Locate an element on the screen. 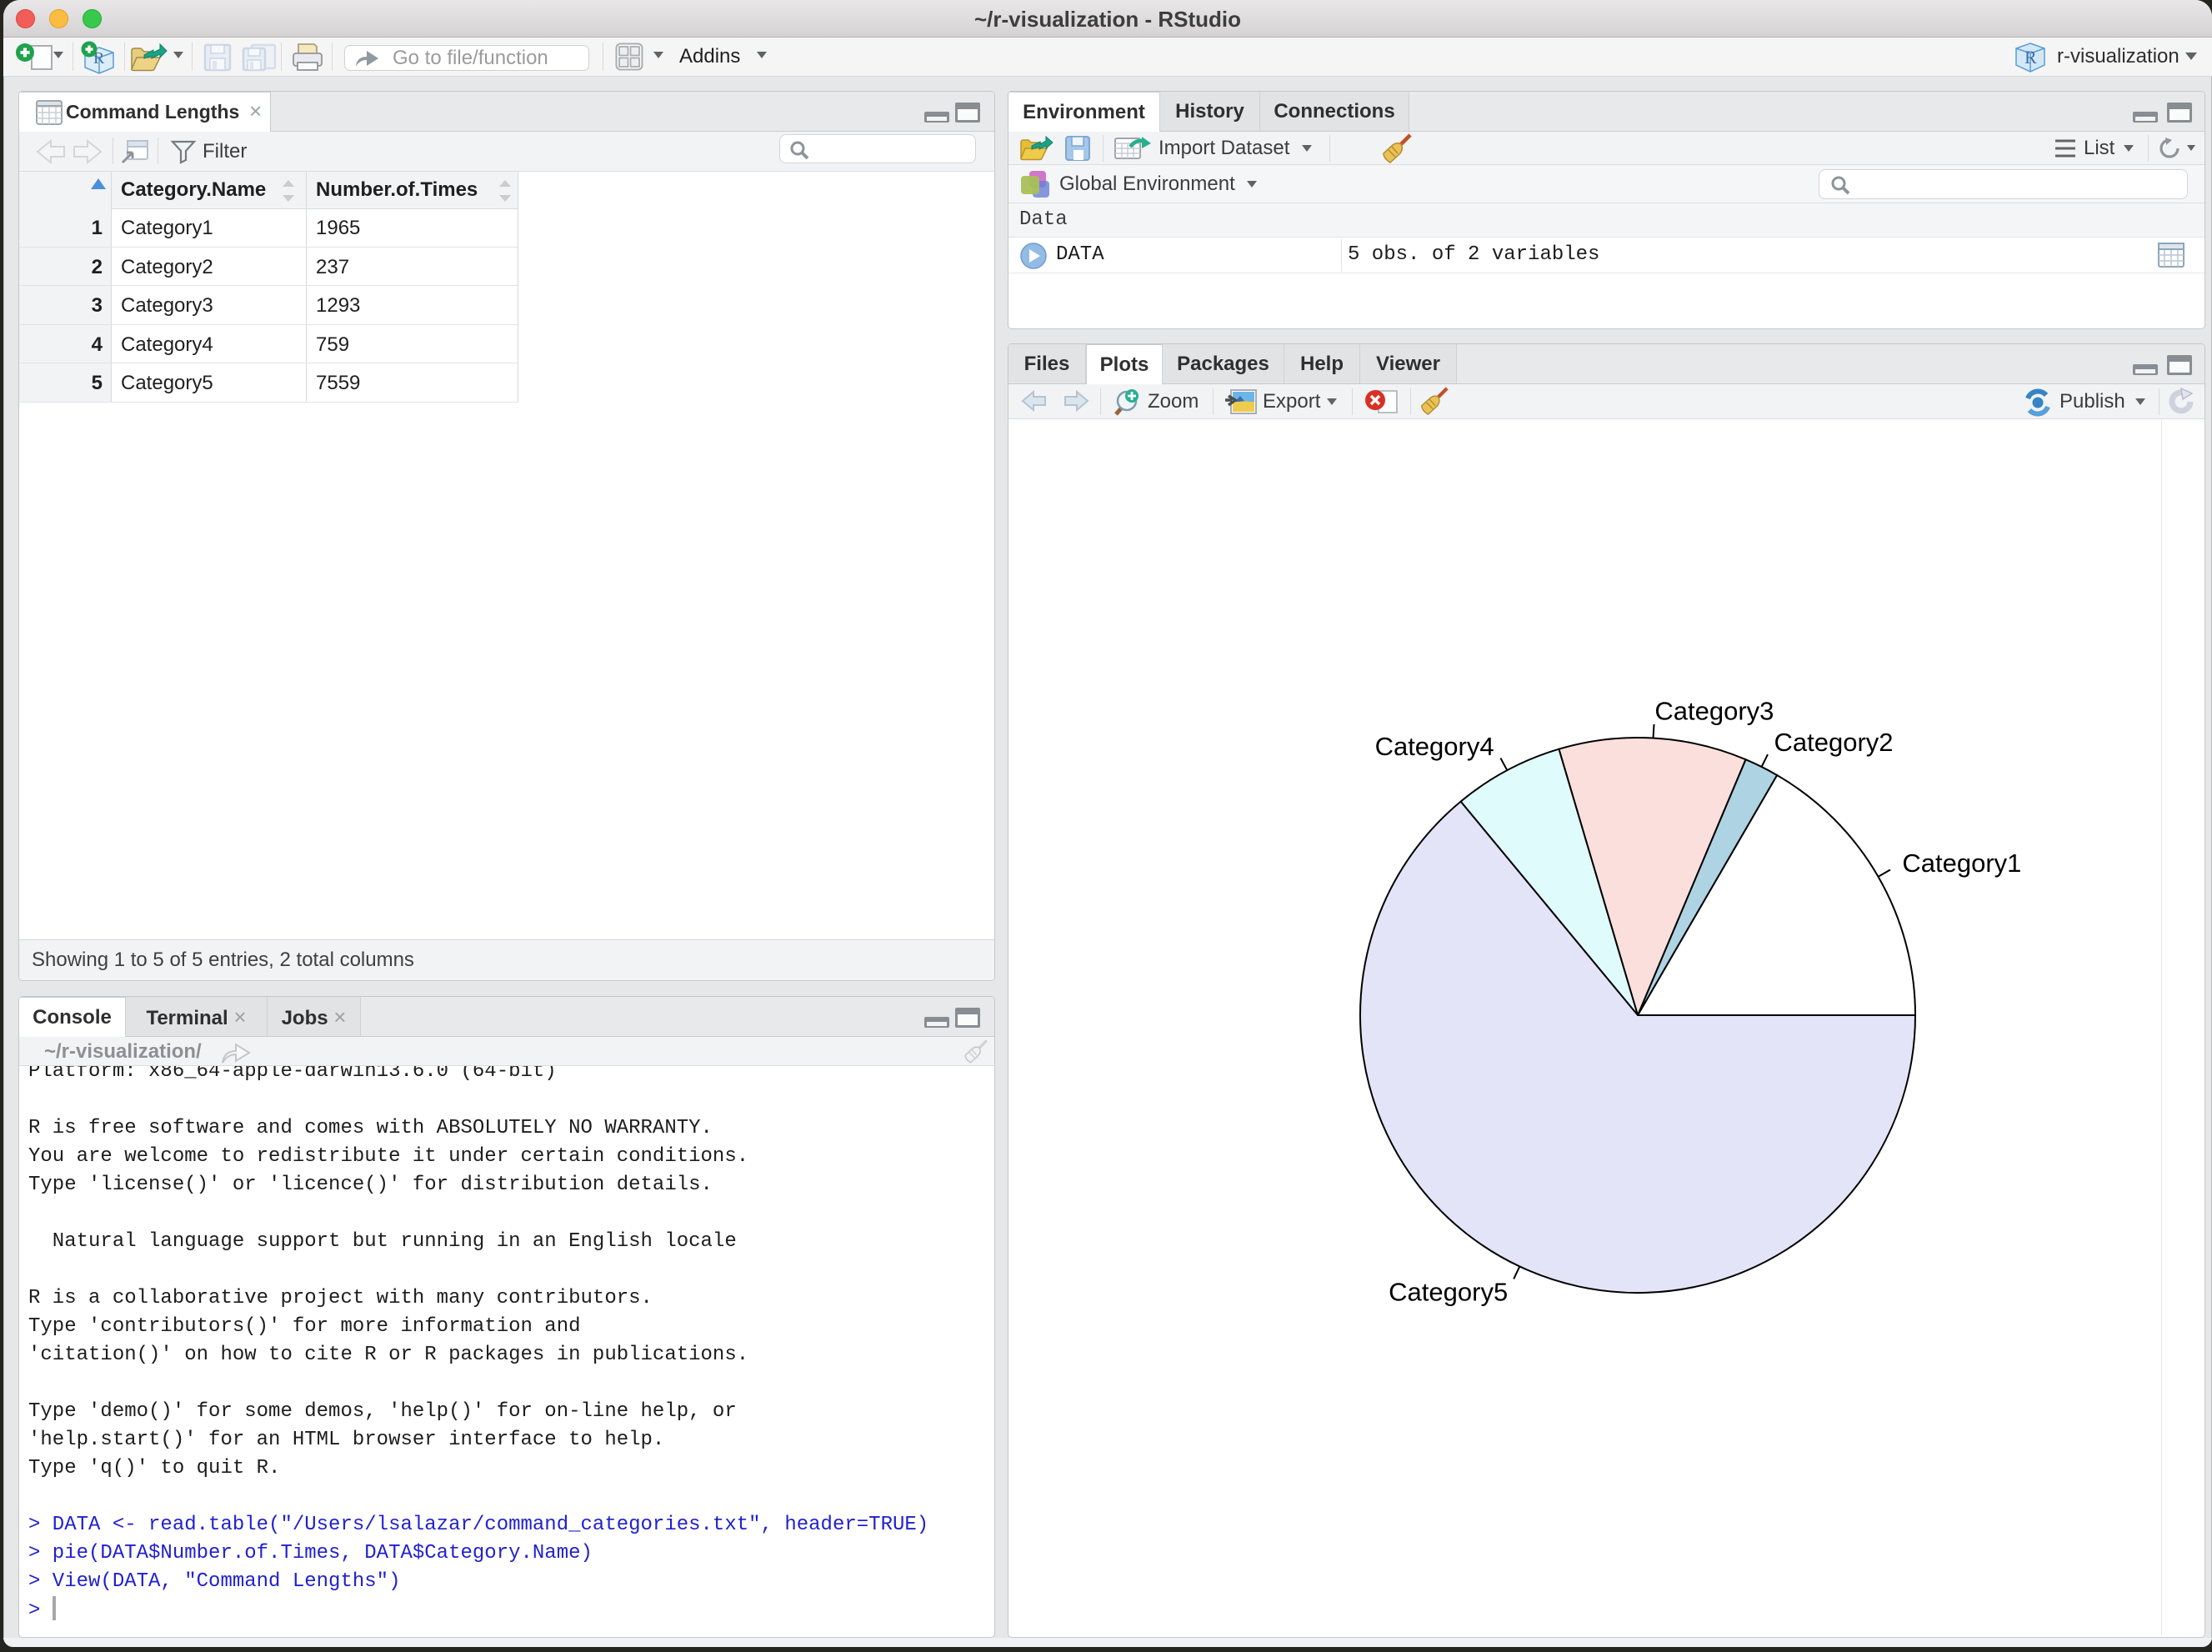 The width and height of the screenshot is (2212, 1652). svg-text: Category1 is located at coordinates (1961, 863).